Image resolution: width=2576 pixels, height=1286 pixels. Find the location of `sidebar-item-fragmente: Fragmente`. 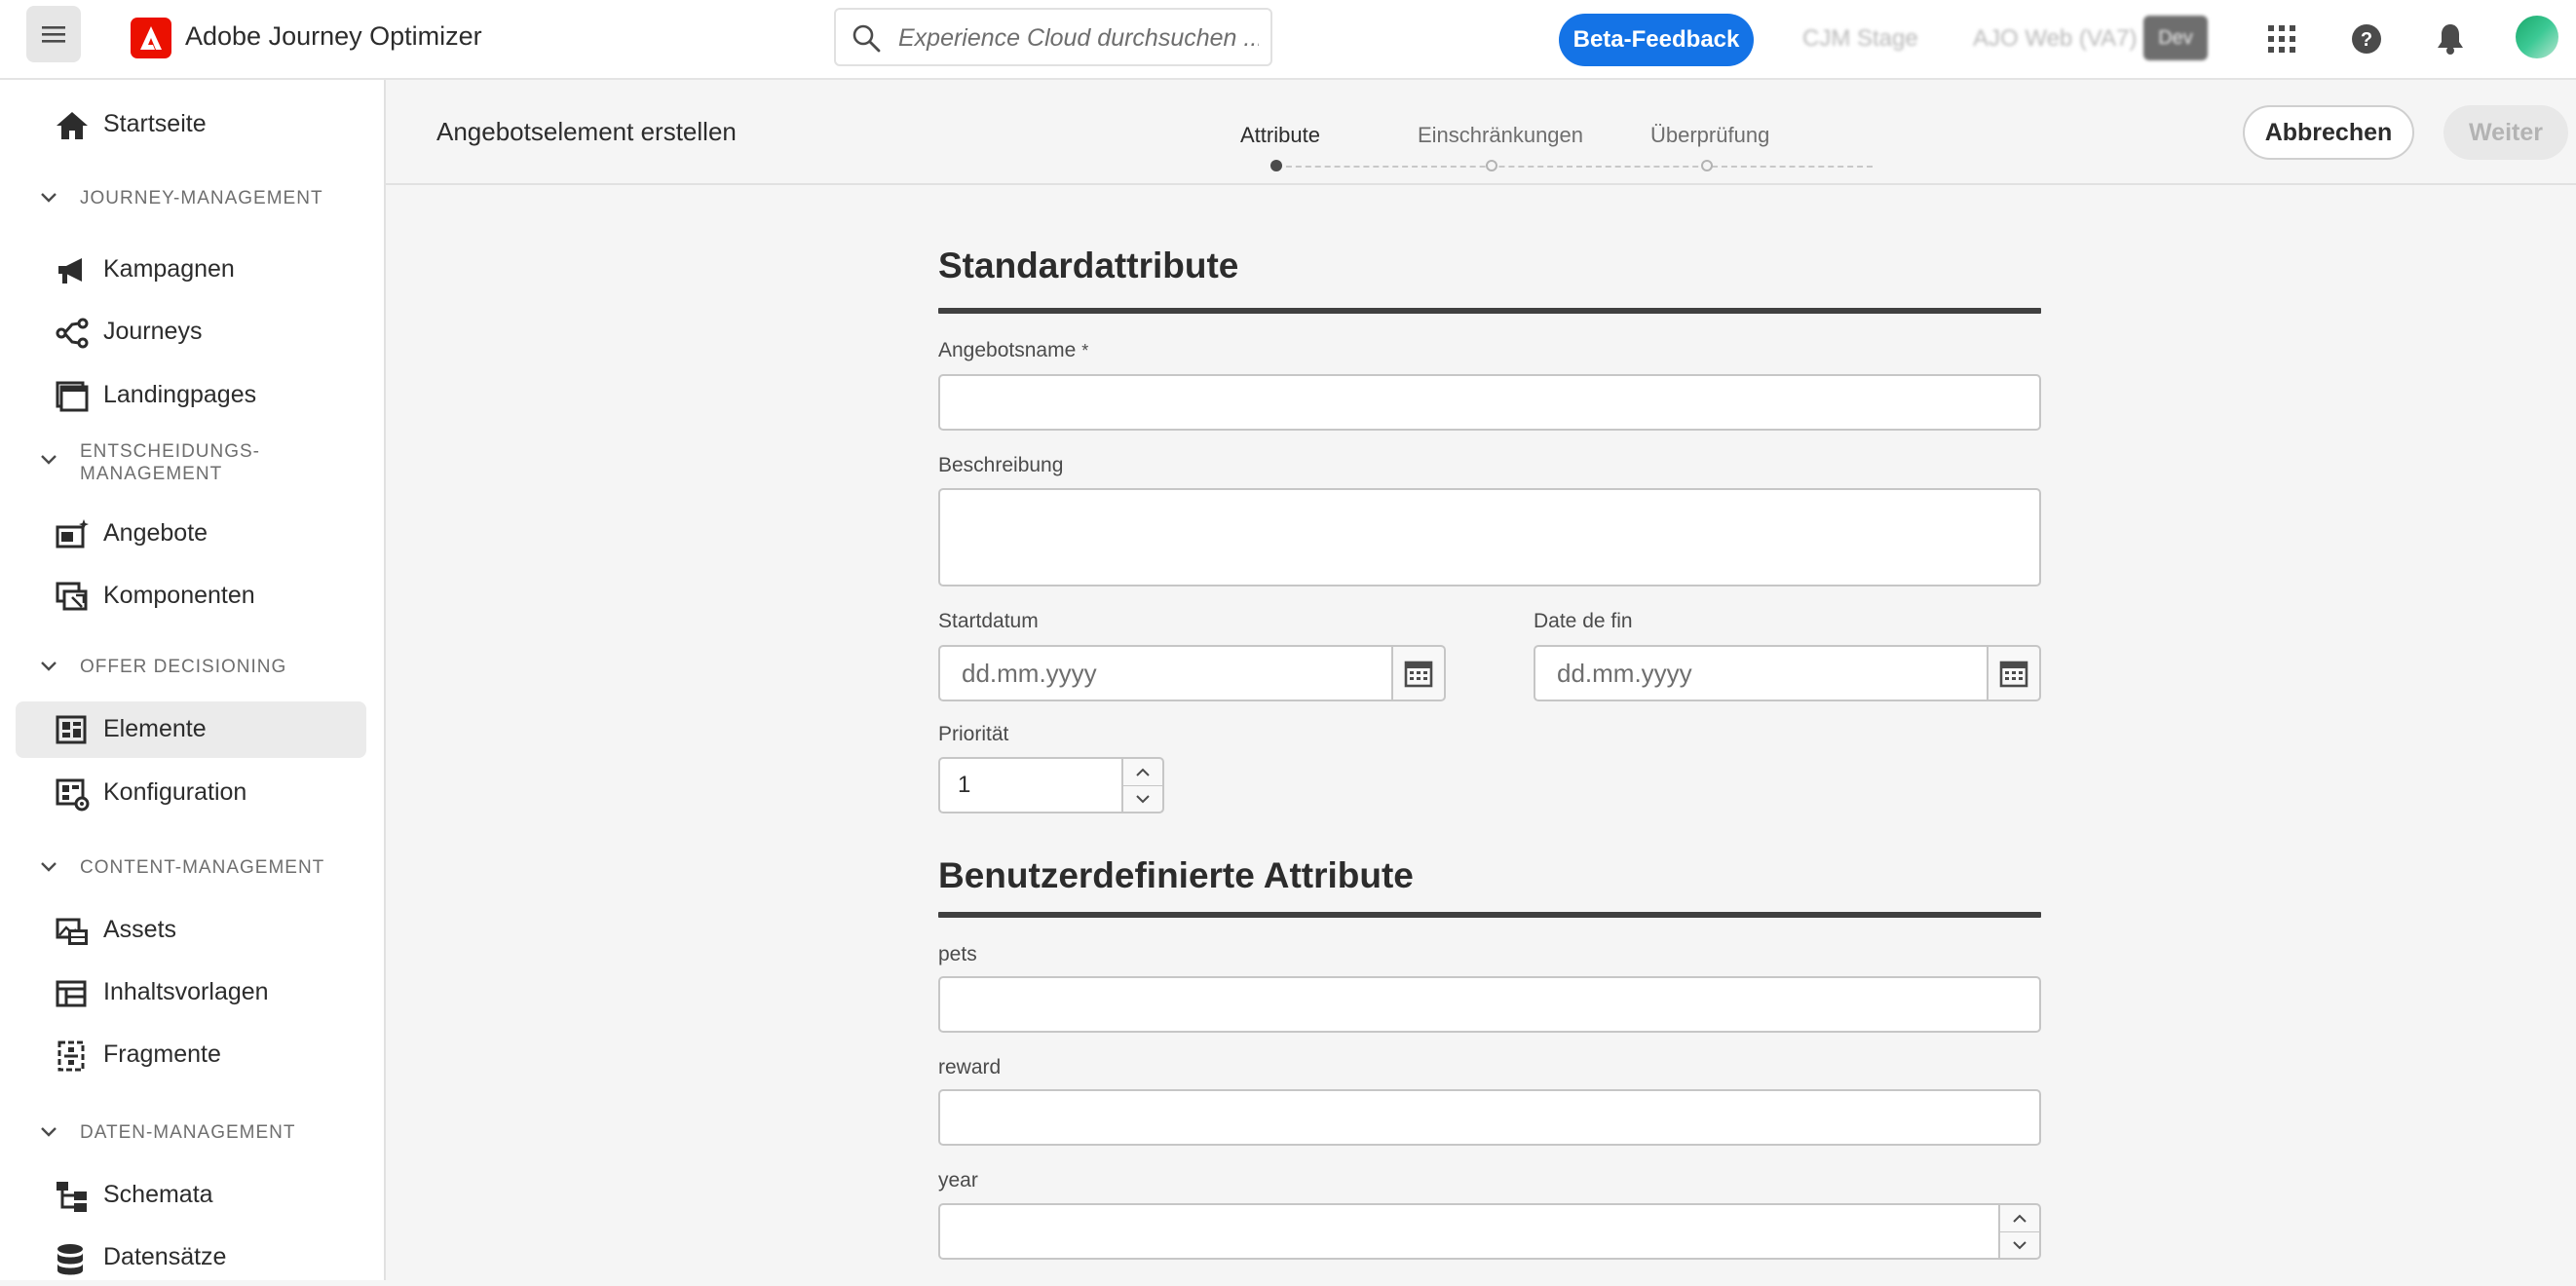

sidebar-item-fragmente: Fragmente is located at coordinates (191, 1055).